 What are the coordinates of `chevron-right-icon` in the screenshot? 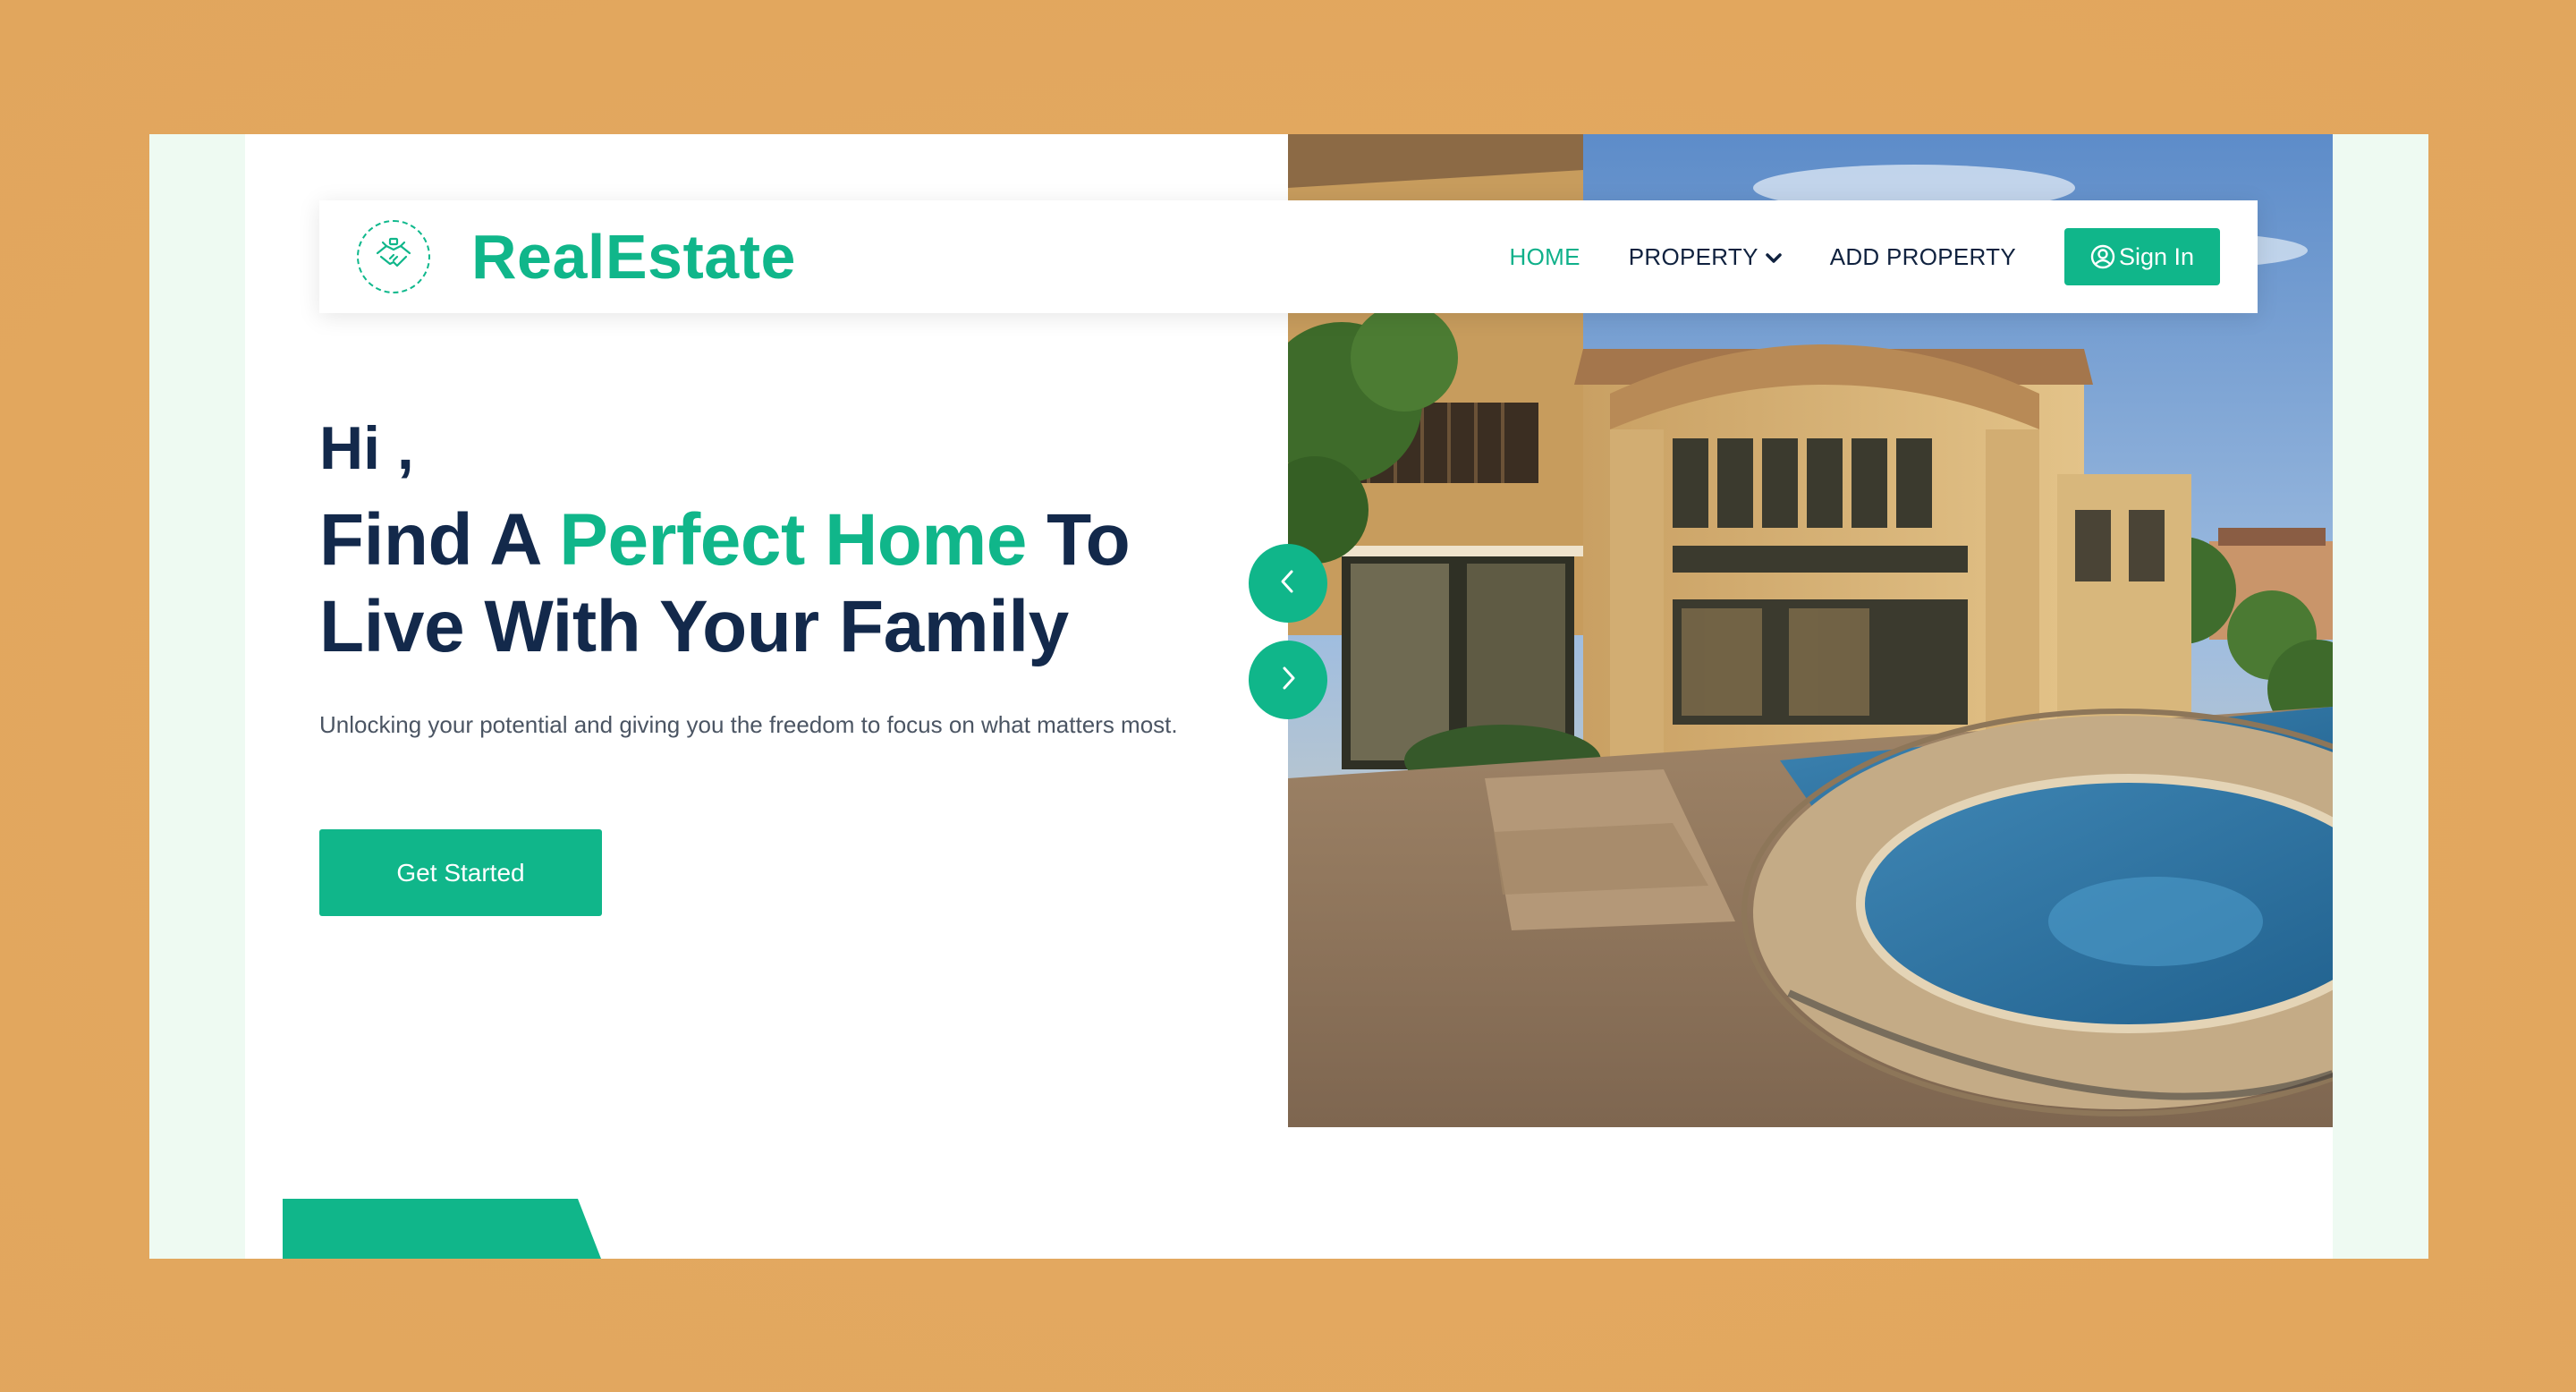 It's located at (1288, 680).